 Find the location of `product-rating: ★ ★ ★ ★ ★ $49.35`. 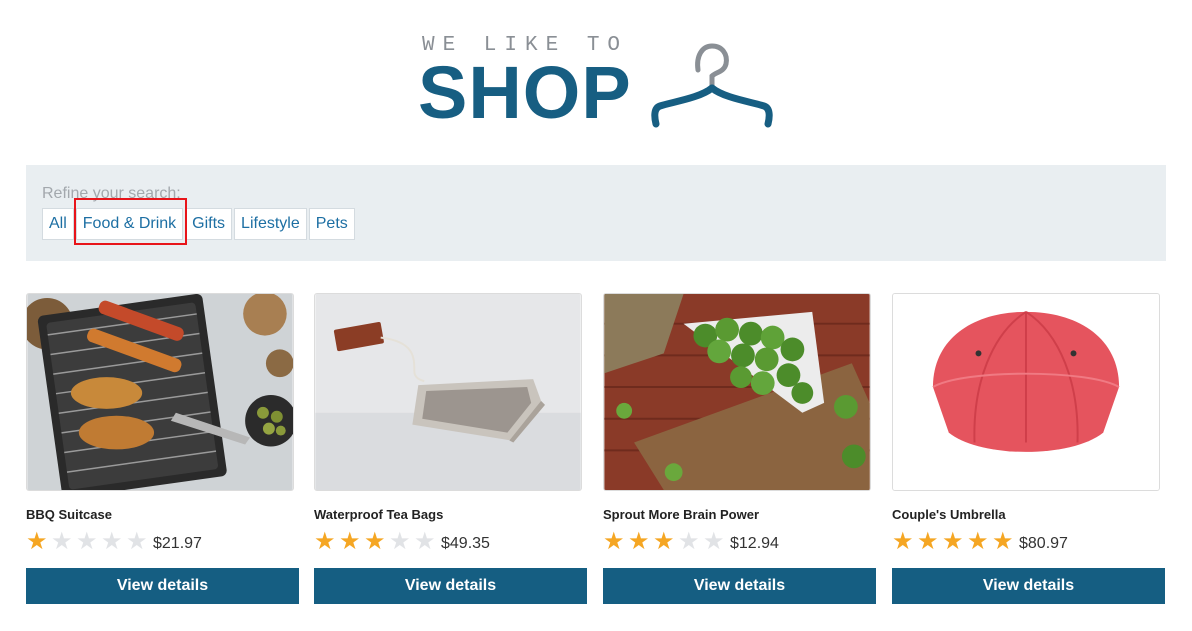

product-rating: ★ ★ ★ ★ ★ $49.35 is located at coordinates (450, 542).